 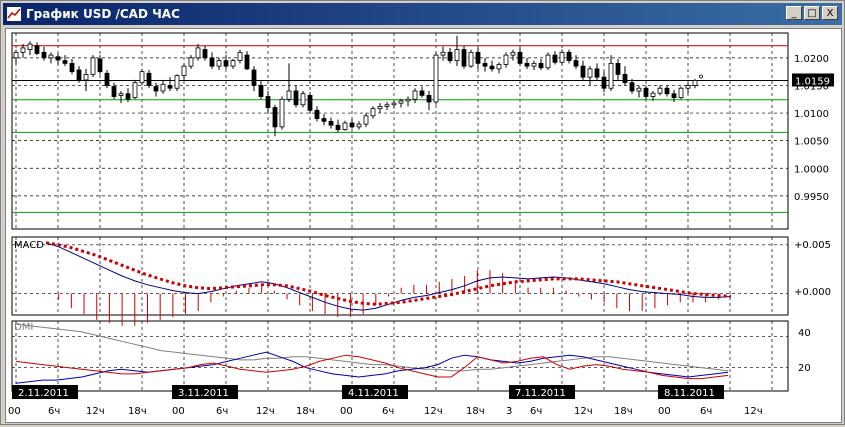 What do you see at coordinates (509, 411) in the screenshot?
I see `time-tick-label: 3` at bounding box center [509, 411].